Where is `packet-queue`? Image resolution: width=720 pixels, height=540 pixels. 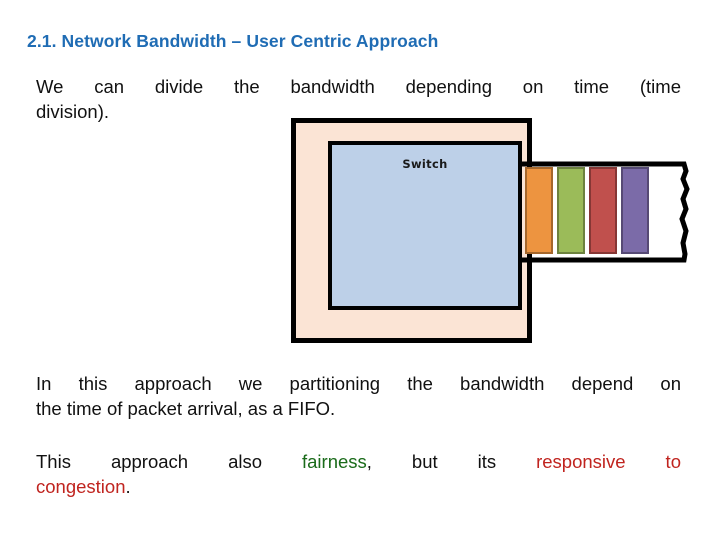 packet-queue is located at coordinates (590, 212).